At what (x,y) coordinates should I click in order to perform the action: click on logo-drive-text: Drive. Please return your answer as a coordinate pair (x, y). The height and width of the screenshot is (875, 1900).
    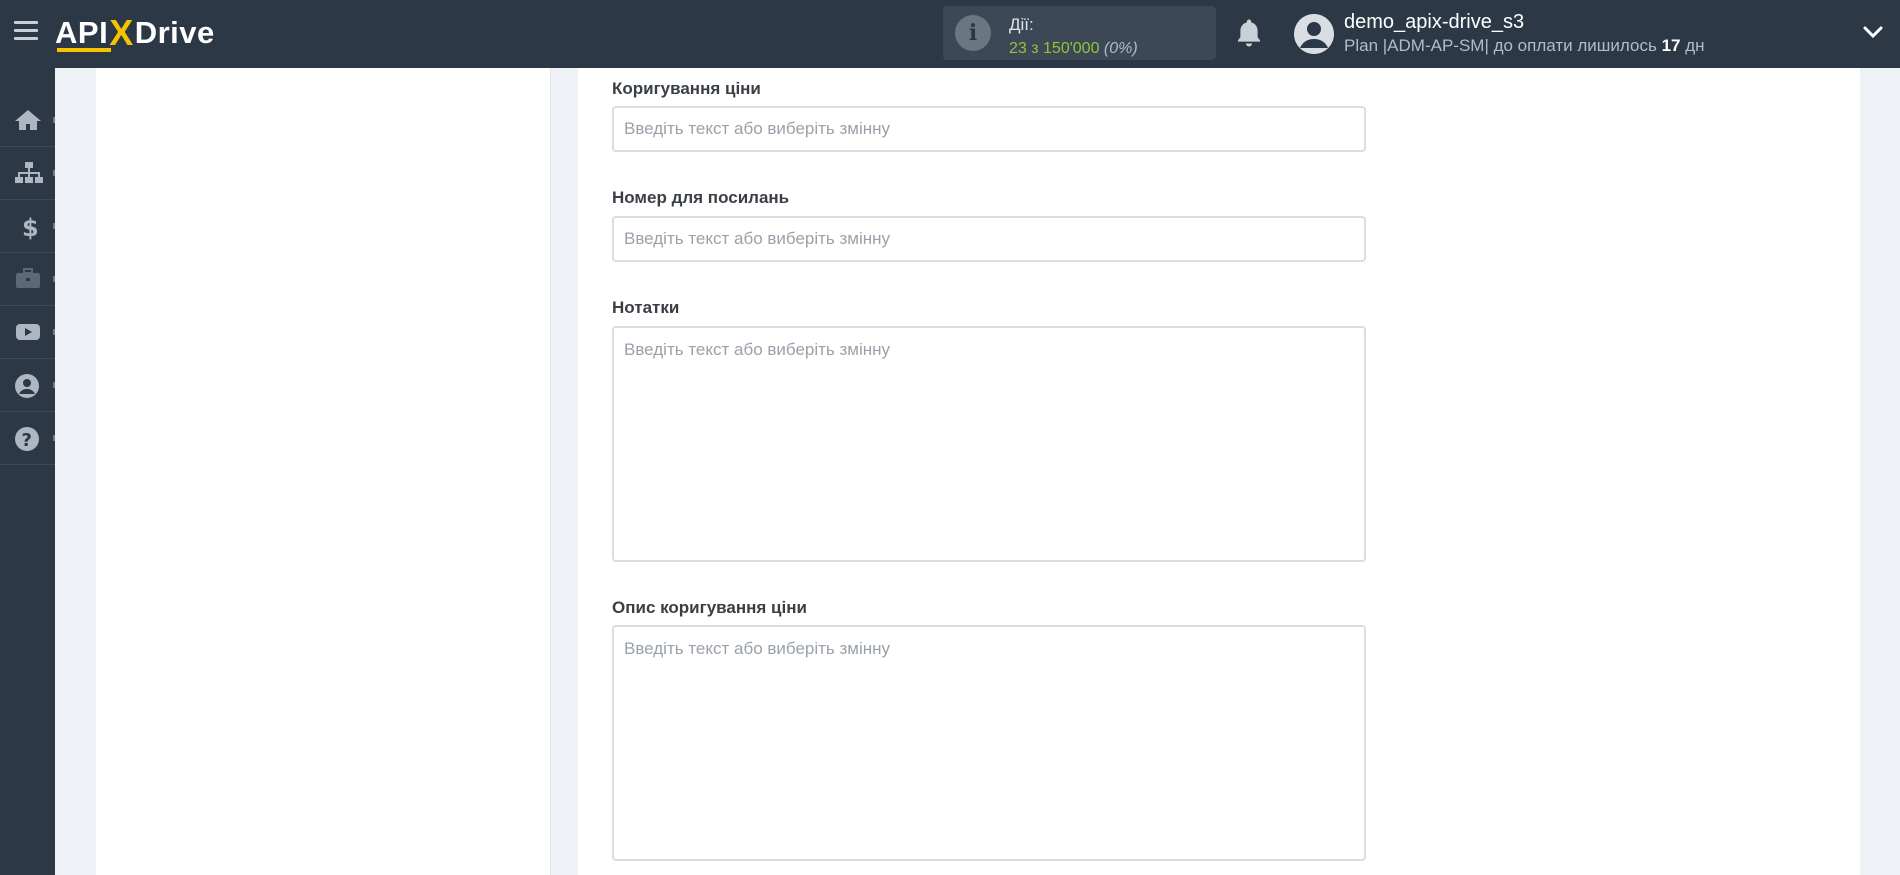
    Looking at the image, I should click on (174, 32).